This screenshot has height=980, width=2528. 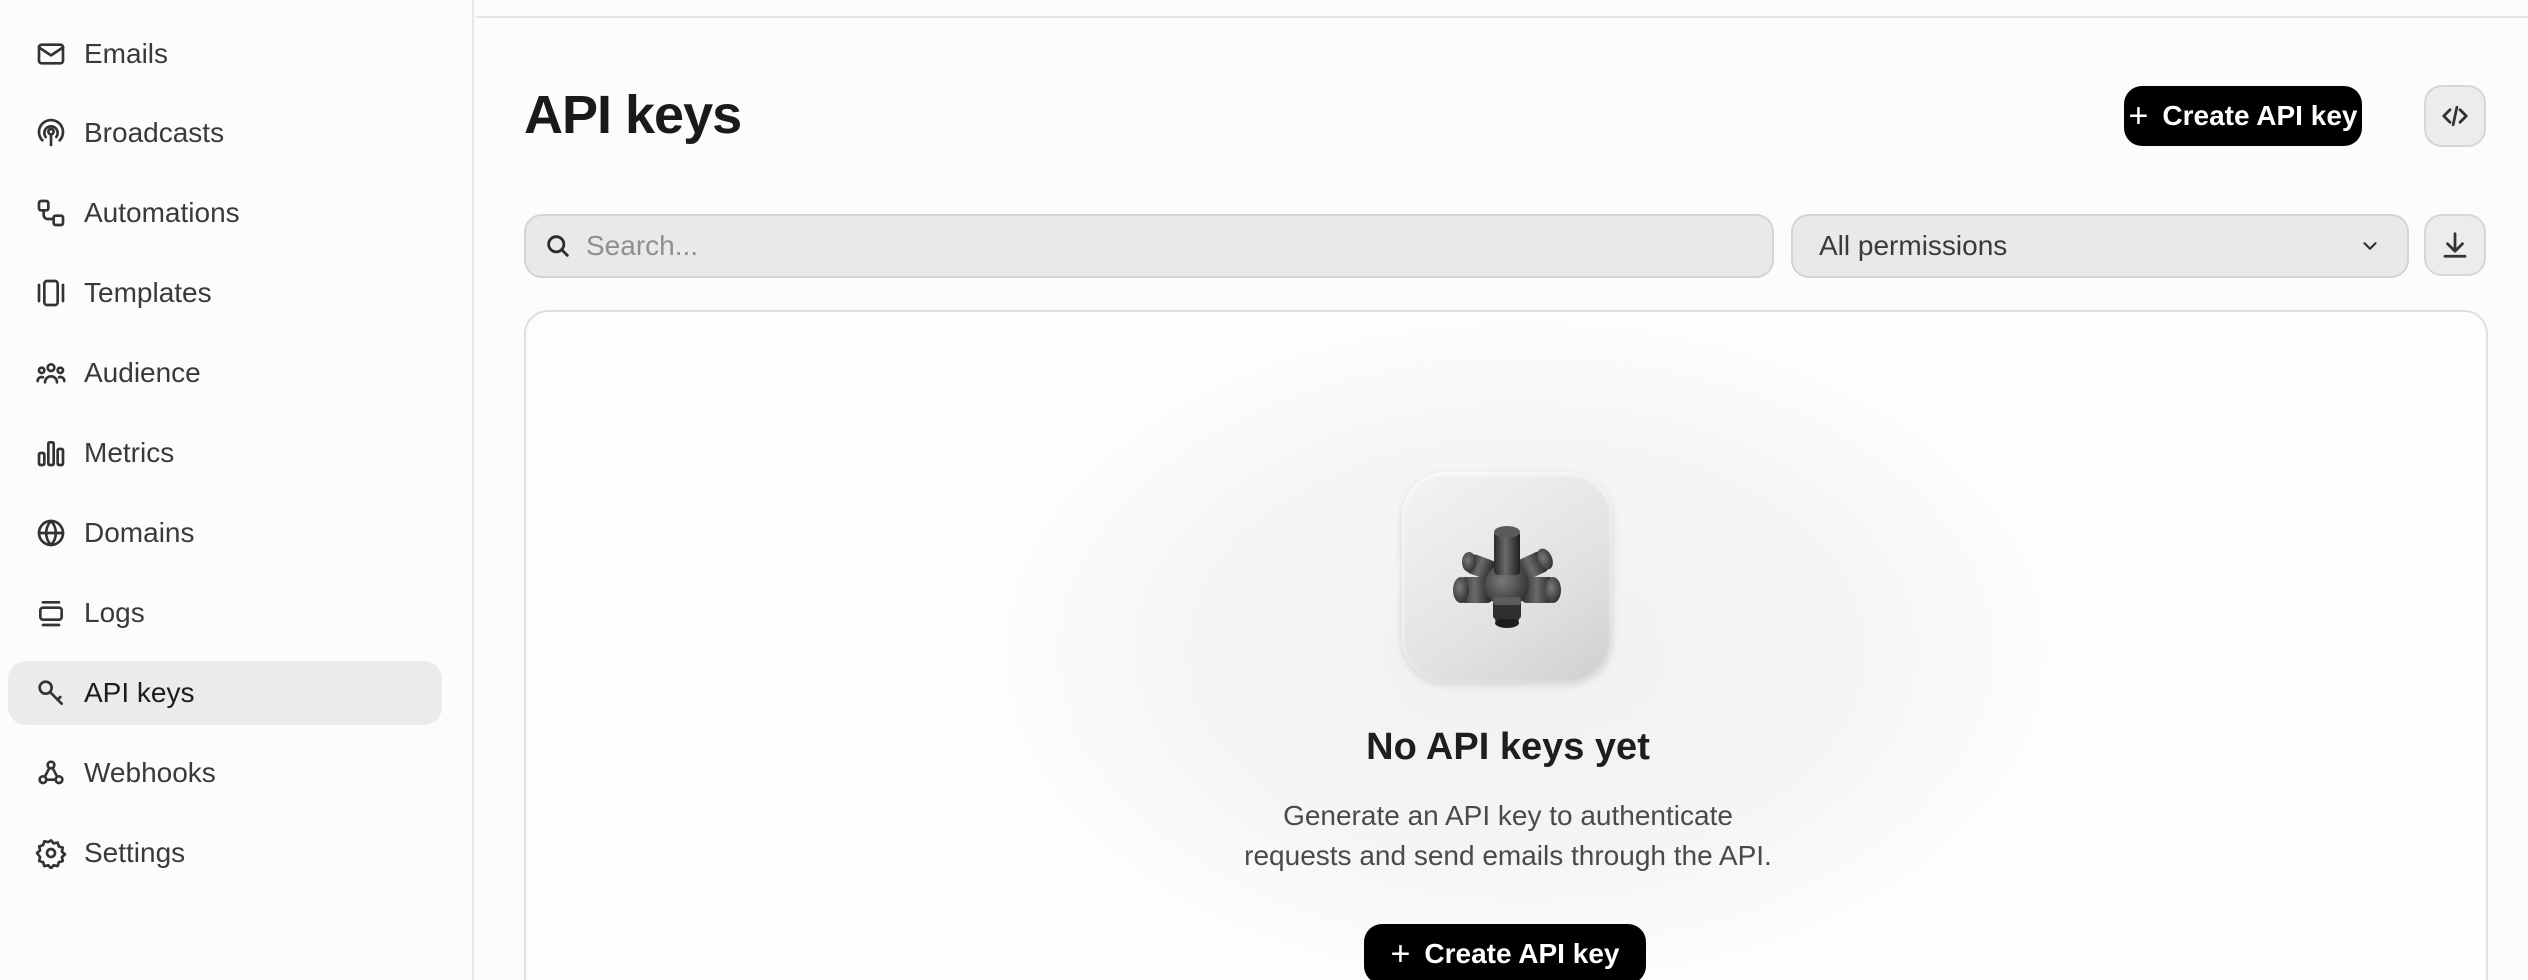 I want to click on empty-state-create-api-key-button: + Create API key, so click(x=1505, y=952).